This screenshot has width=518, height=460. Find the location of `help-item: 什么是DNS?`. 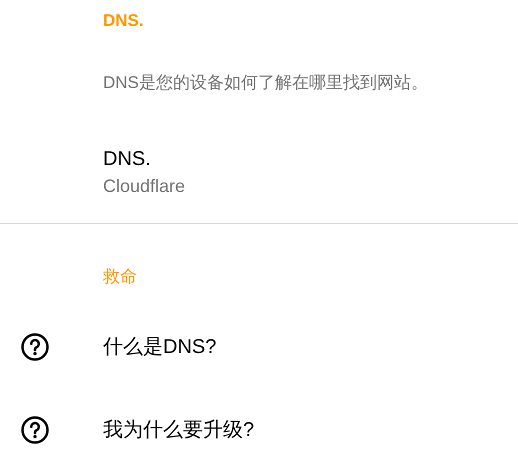

help-item: 什么是DNS? is located at coordinates (159, 347).